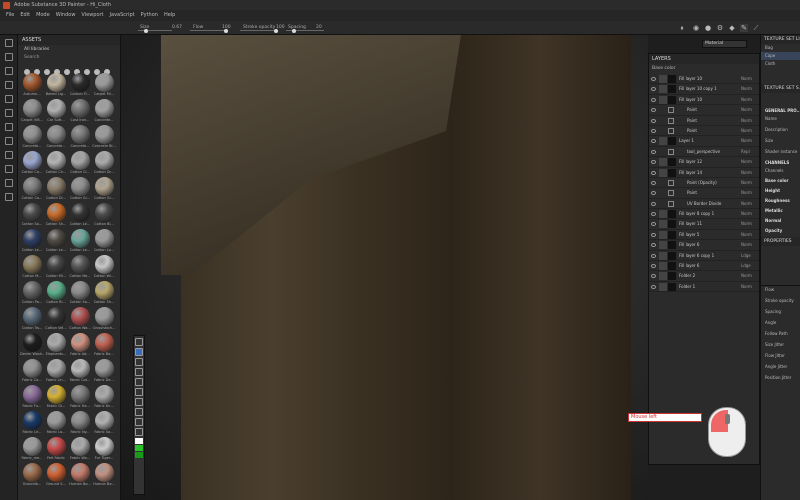  What do you see at coordinates (92, 15) in the screenshot?
I see `menu-item-viewport: Viewport` at bounding box center [92, 15].